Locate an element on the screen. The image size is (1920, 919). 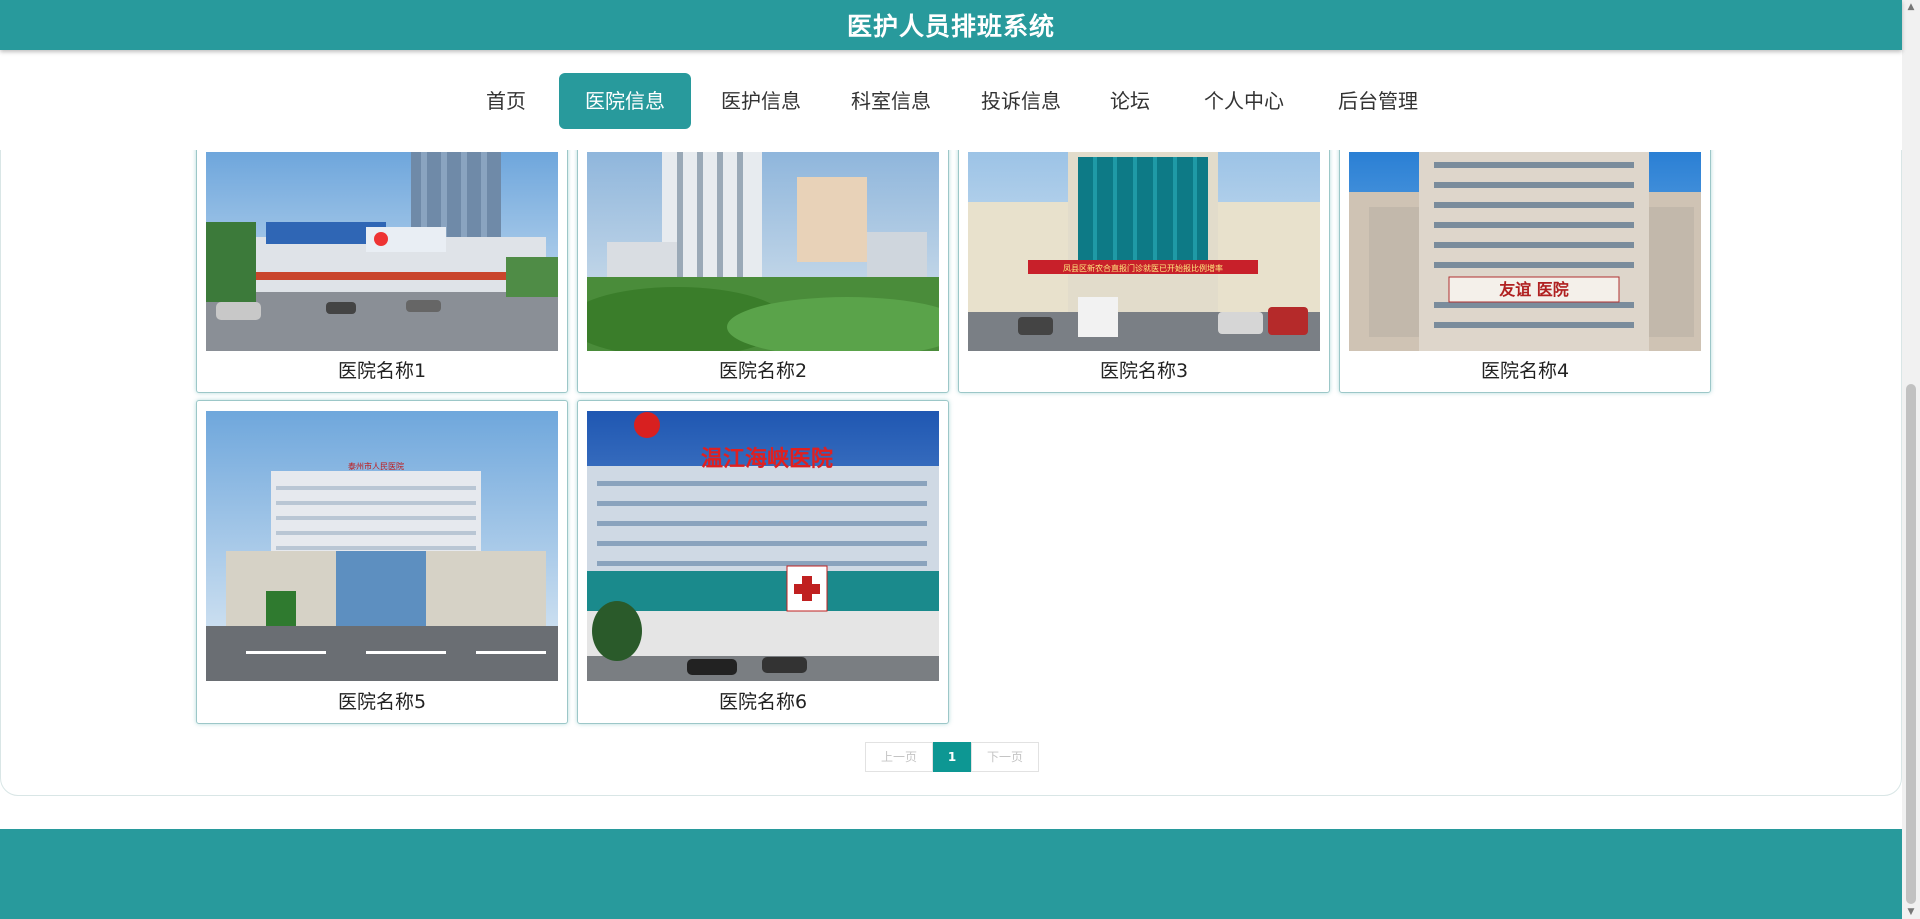
scroll-up-icon: ▲ is located at coordinates (1911, 7).